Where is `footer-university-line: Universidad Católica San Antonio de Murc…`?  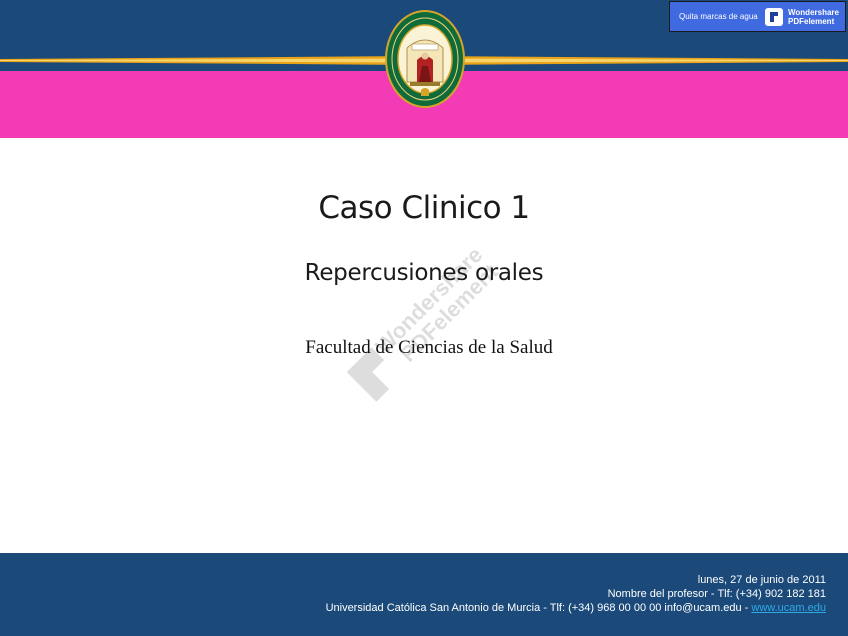
footer-university-line: Universidad Católica San Antonio de Murc… is located at coordinates (576, 608).